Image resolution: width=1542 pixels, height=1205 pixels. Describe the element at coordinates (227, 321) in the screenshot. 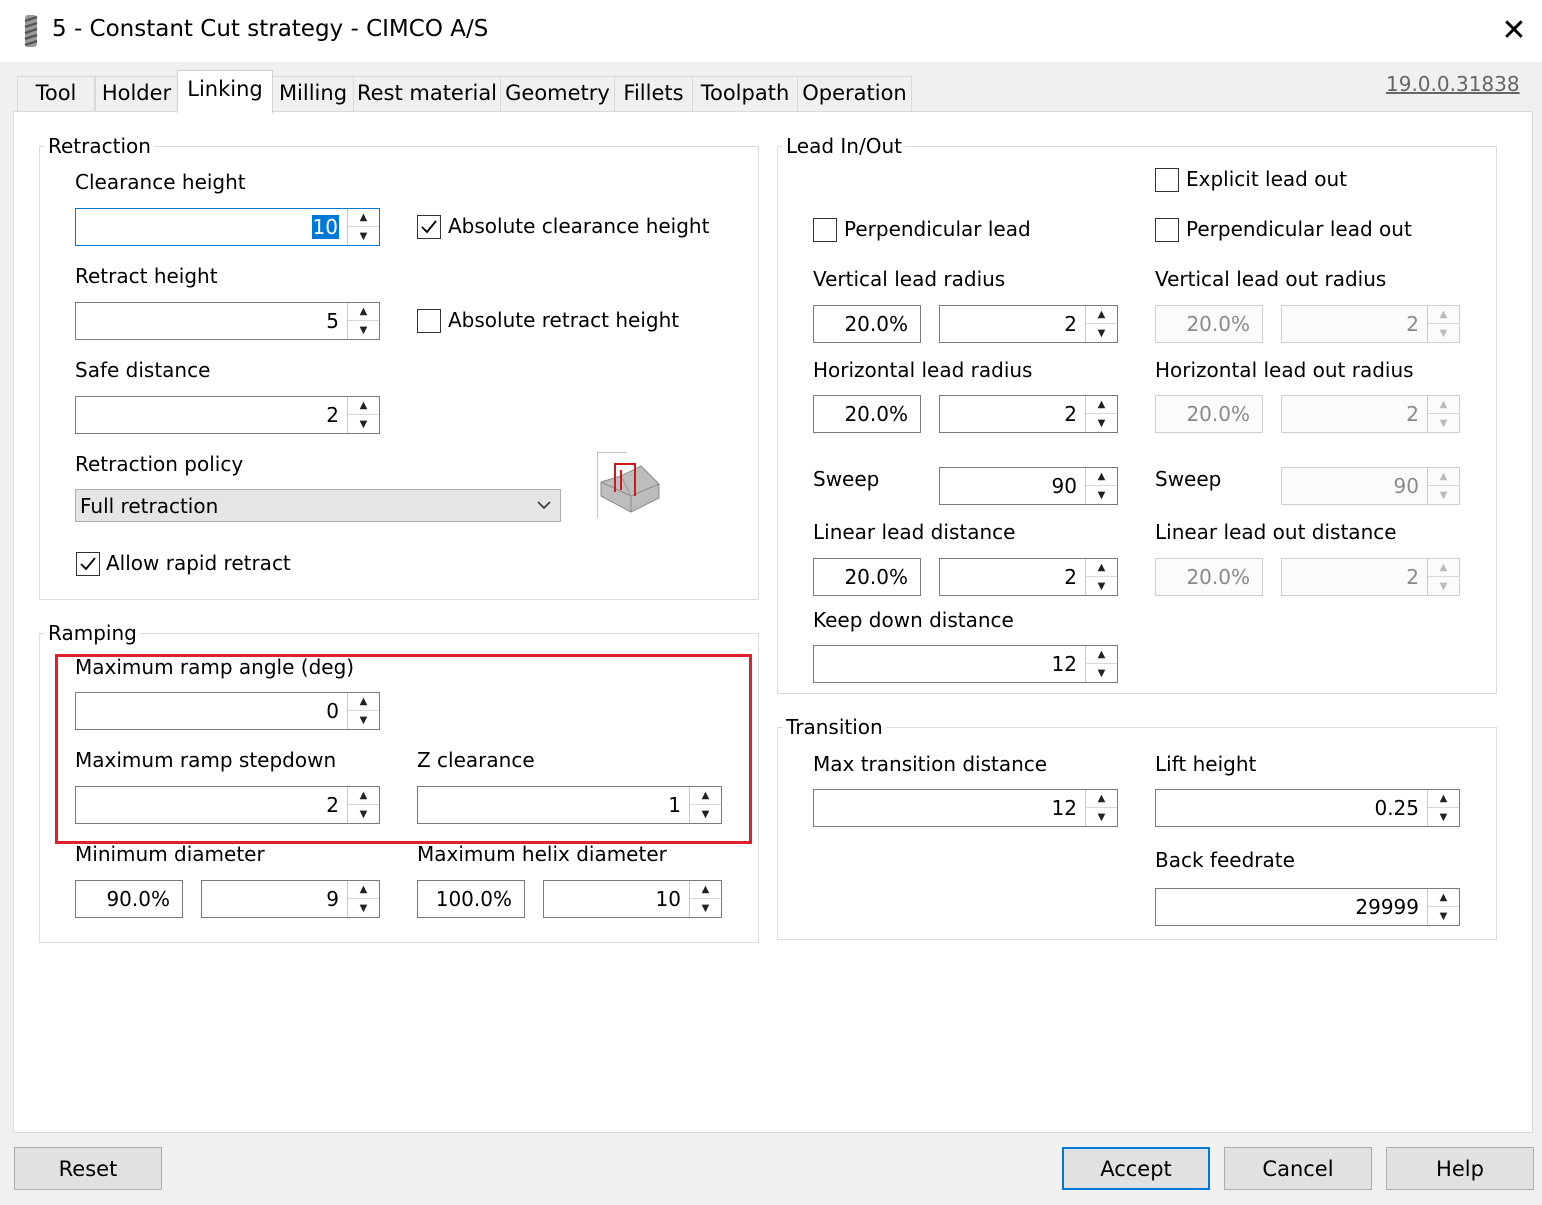

I see `retract-height-field: 5 ▲ ▼` at that location.